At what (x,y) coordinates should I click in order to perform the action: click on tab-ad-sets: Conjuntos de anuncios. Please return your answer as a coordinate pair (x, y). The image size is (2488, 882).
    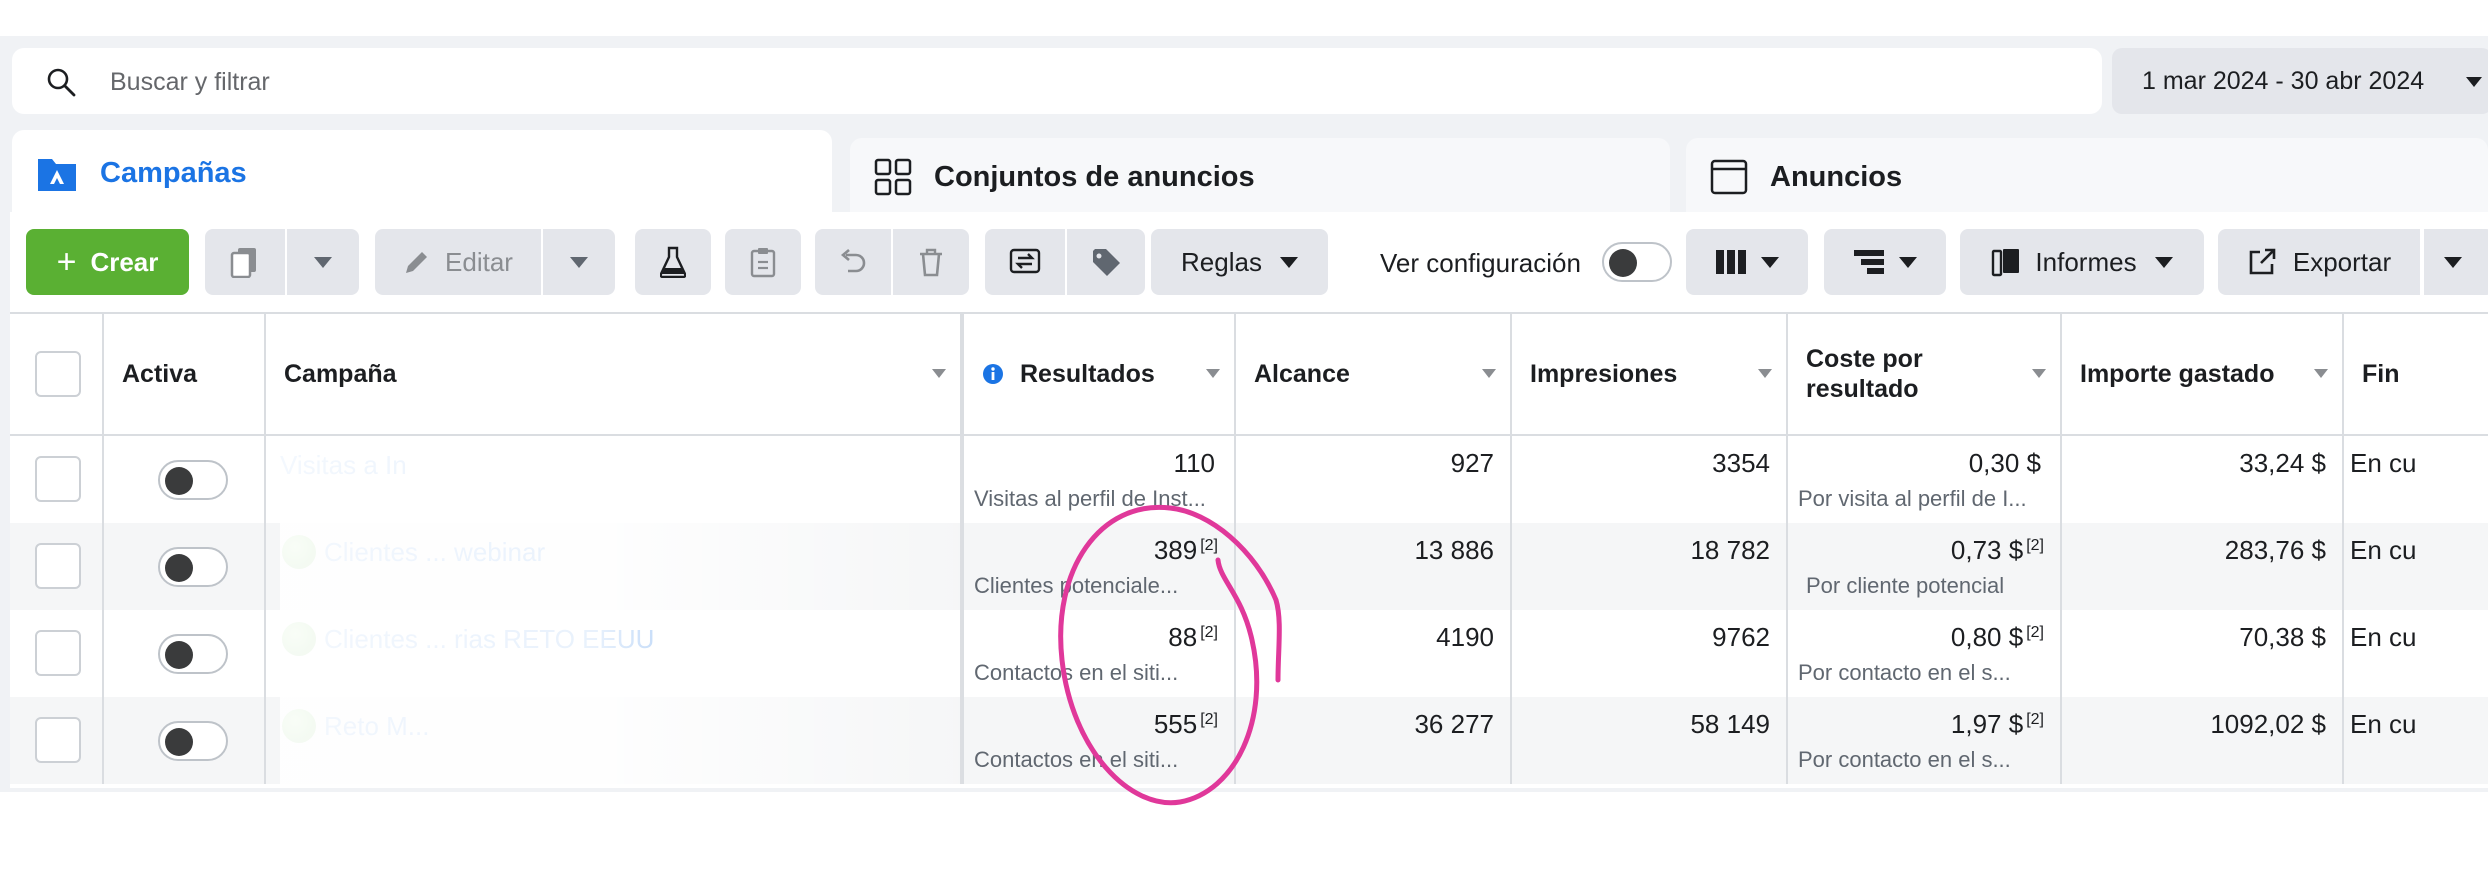
    Looking at the image, I should click on (1260, 177).